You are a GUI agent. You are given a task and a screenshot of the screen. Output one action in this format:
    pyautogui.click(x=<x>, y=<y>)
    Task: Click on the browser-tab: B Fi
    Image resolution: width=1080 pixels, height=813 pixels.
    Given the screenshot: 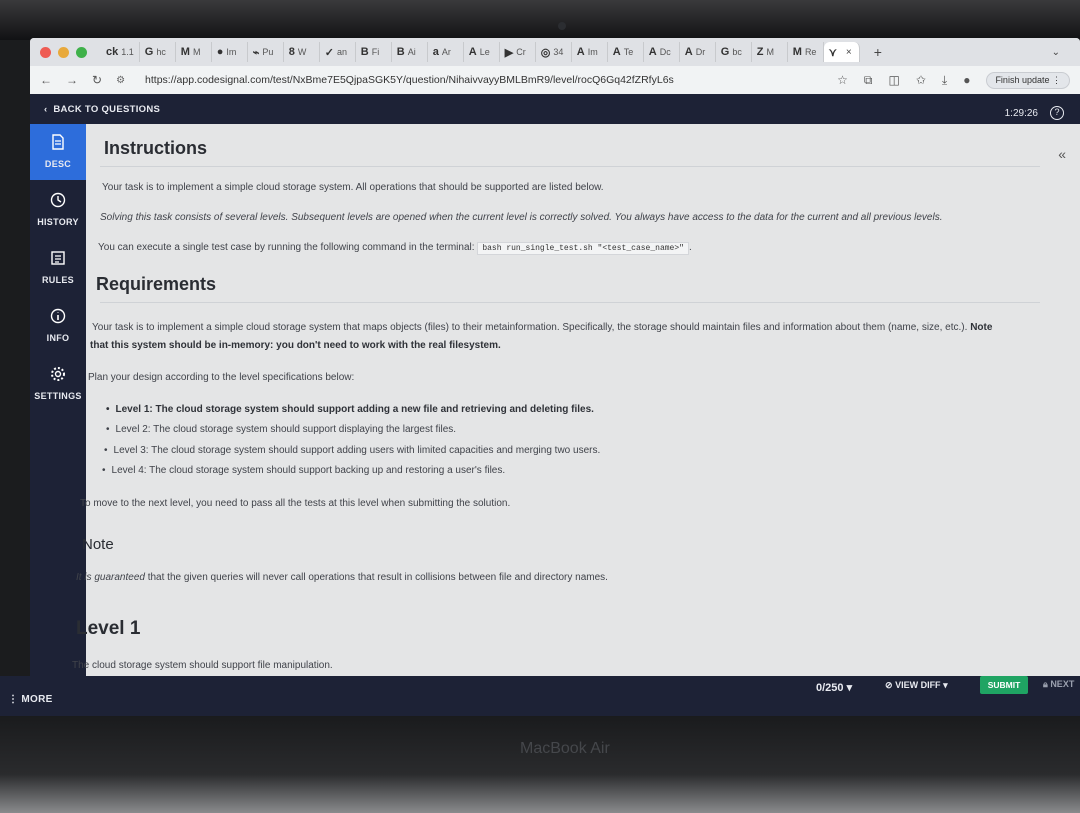 What is the action you would take?
    pyautogui.click(x=374, y=52)
    